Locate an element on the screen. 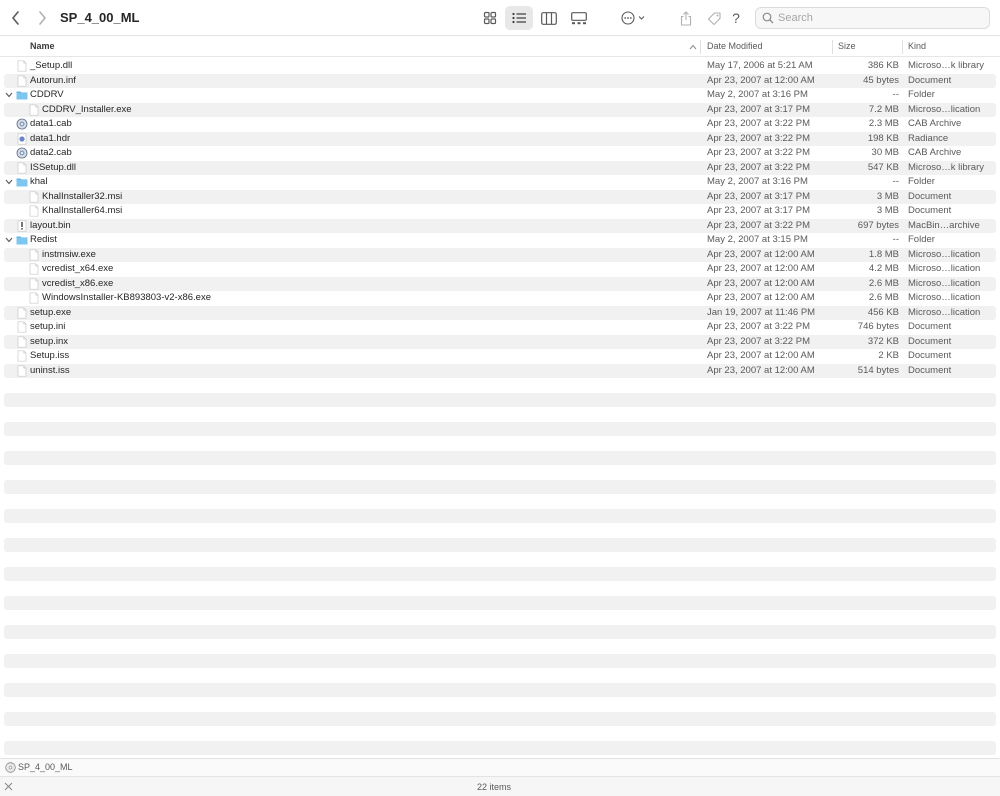  kind-column-header: Kind is located at coordinates (917, 46).